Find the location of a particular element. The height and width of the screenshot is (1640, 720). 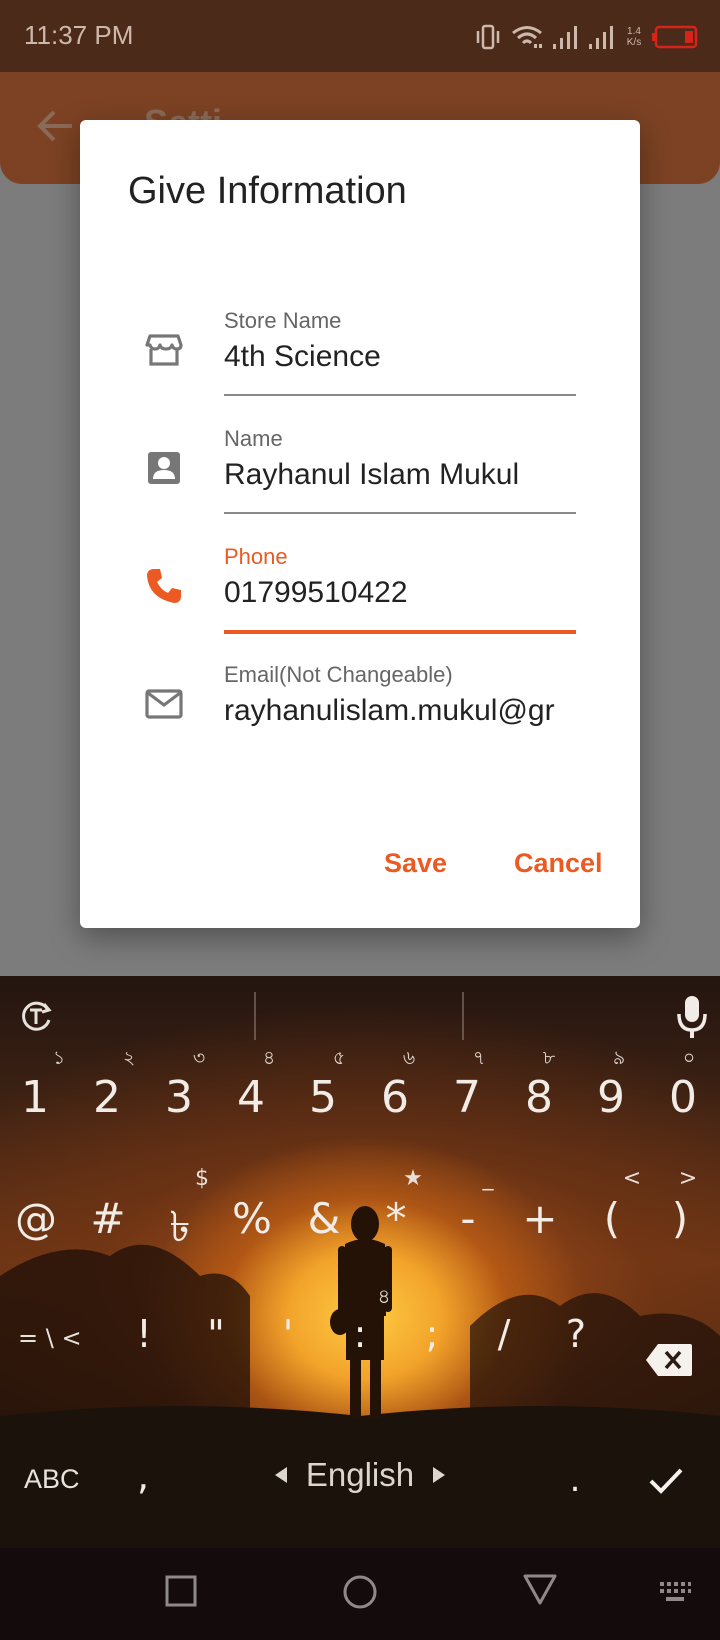

key-7: 7 is located at coordinates (467, 1097).